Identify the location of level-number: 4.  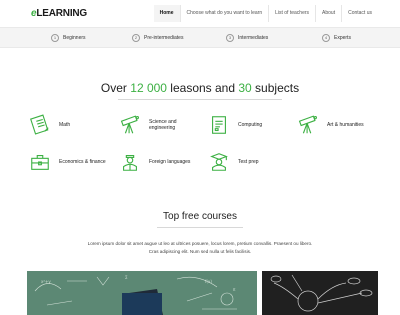
(326, 38).